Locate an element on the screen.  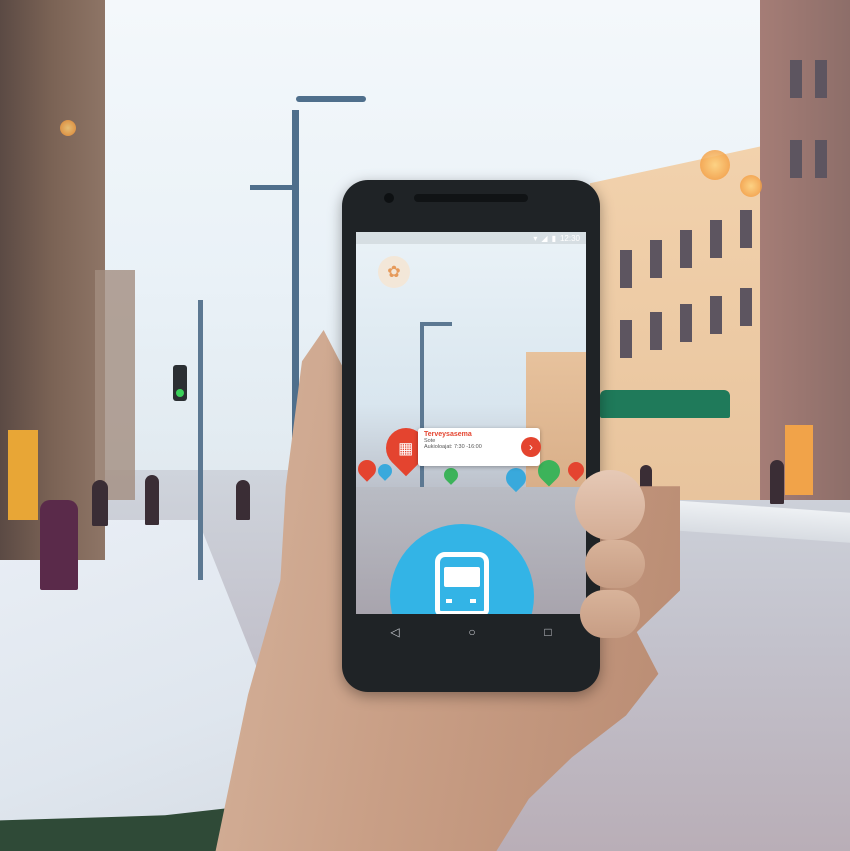
street-lamp-pole is located at coordinates (200, 440).